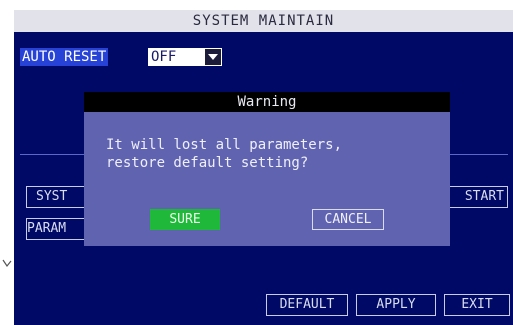 This screenshot has width=513, height=325. Describe the element at coordinates (267, 102) in the screenshot. I see `dialog-title: Warning` at that location.